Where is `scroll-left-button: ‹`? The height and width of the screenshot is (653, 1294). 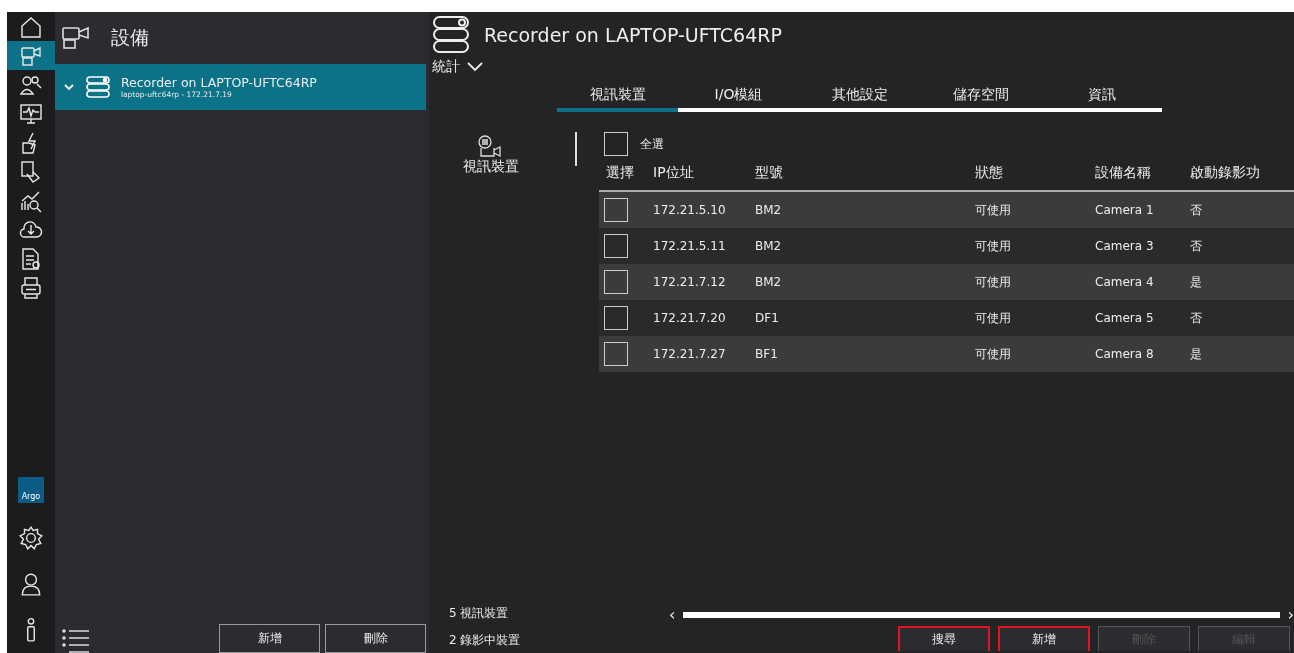 scroll-left-button: ‹ is located at coordinates (672, 614).